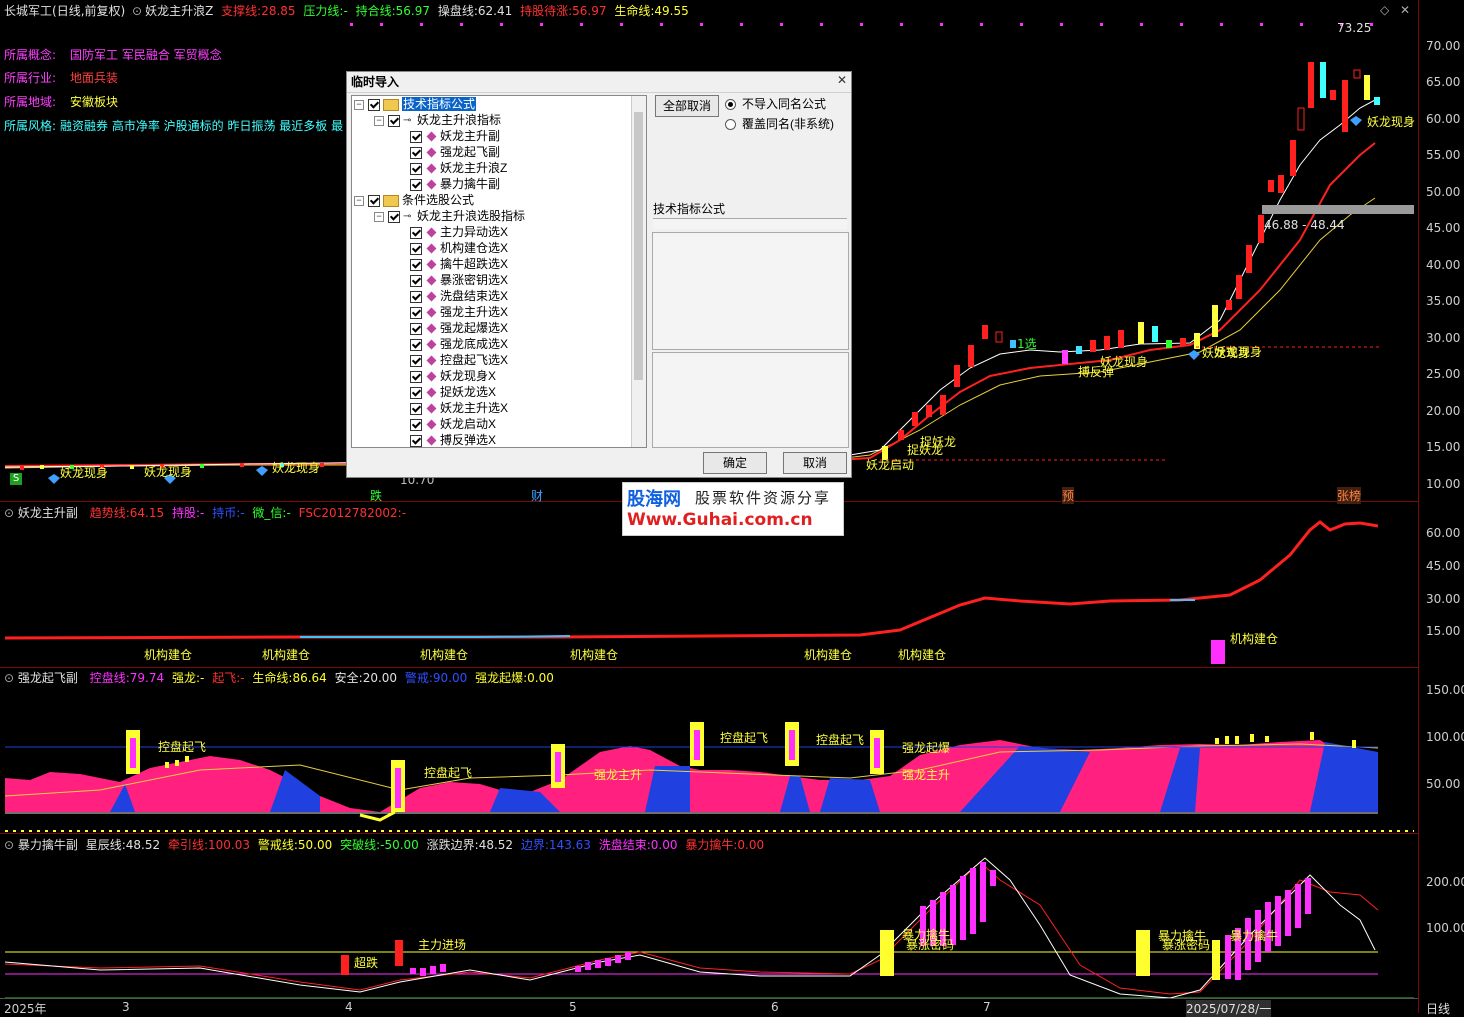 This screenshot has height=1017, width=1464. I want to click on event-marker: 跌, so click(376, 495).